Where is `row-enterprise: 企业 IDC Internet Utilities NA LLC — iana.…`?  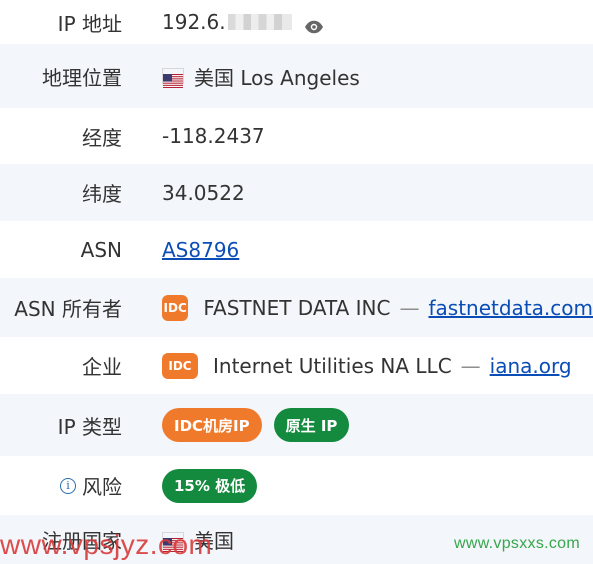 row-enterprise: 企业 IDC Internet Utilities NA LLC — iana.… is located at coordinates (296, 365).